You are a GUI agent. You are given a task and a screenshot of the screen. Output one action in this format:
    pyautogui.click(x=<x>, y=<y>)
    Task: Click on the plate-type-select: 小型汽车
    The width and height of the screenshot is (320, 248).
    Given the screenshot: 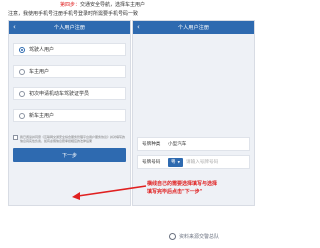 What is the action you would take?
    pyautogui.click(x=177, y=144)
    